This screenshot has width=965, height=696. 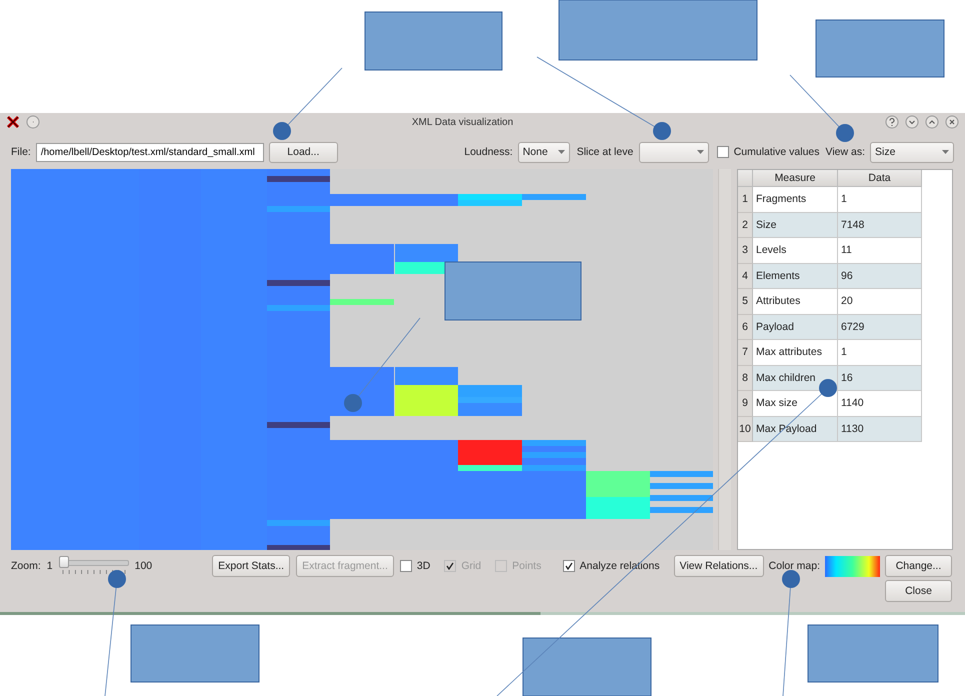 I want to click on view-as-label: View as:, so click(x=845, y=152).